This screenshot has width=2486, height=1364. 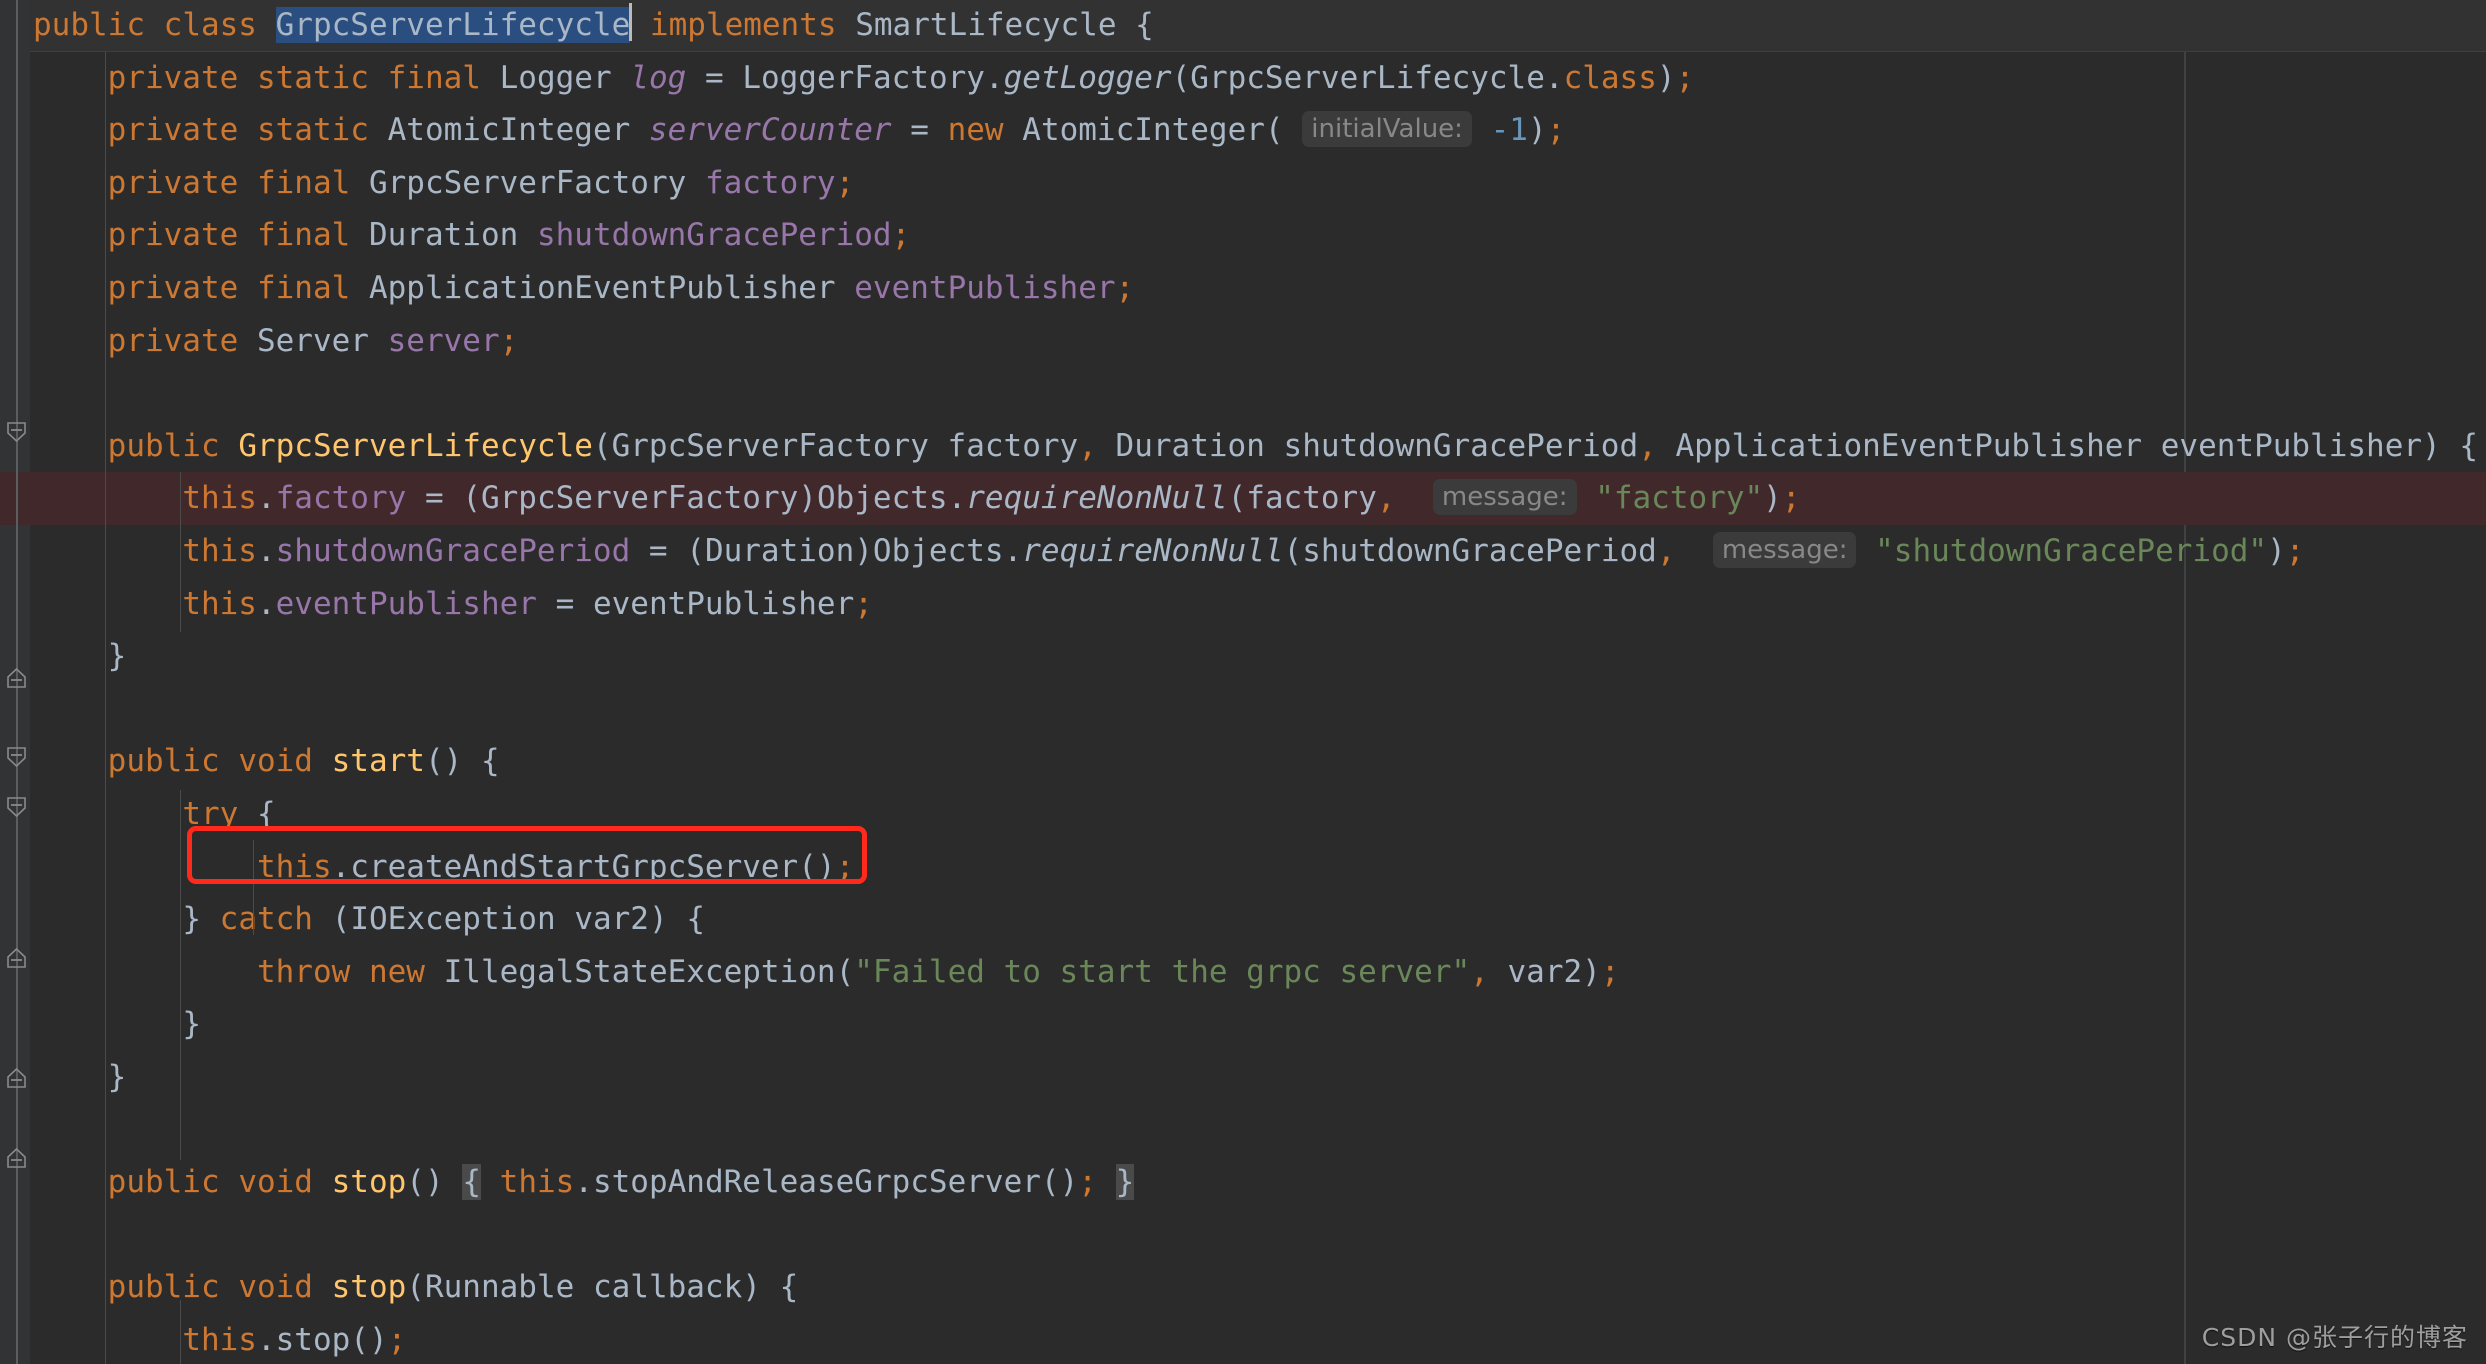 I want to click on punctuation: ,, so click(x=1386, y=498).